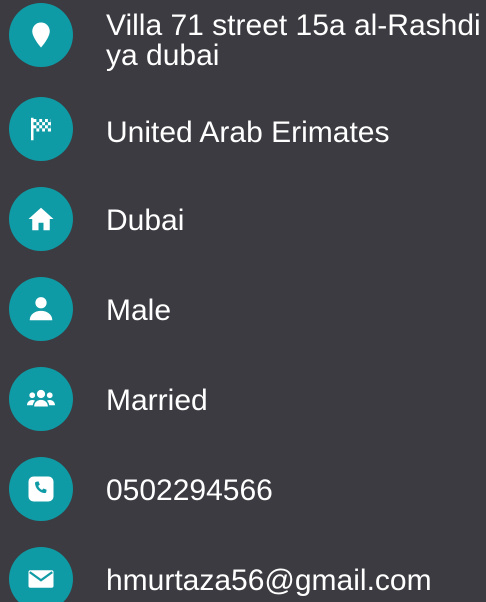 The image size is (486, 602). I want to click on address-row: Villa 71 street 15a al-Rashdiya dubai, so click(243, 45).